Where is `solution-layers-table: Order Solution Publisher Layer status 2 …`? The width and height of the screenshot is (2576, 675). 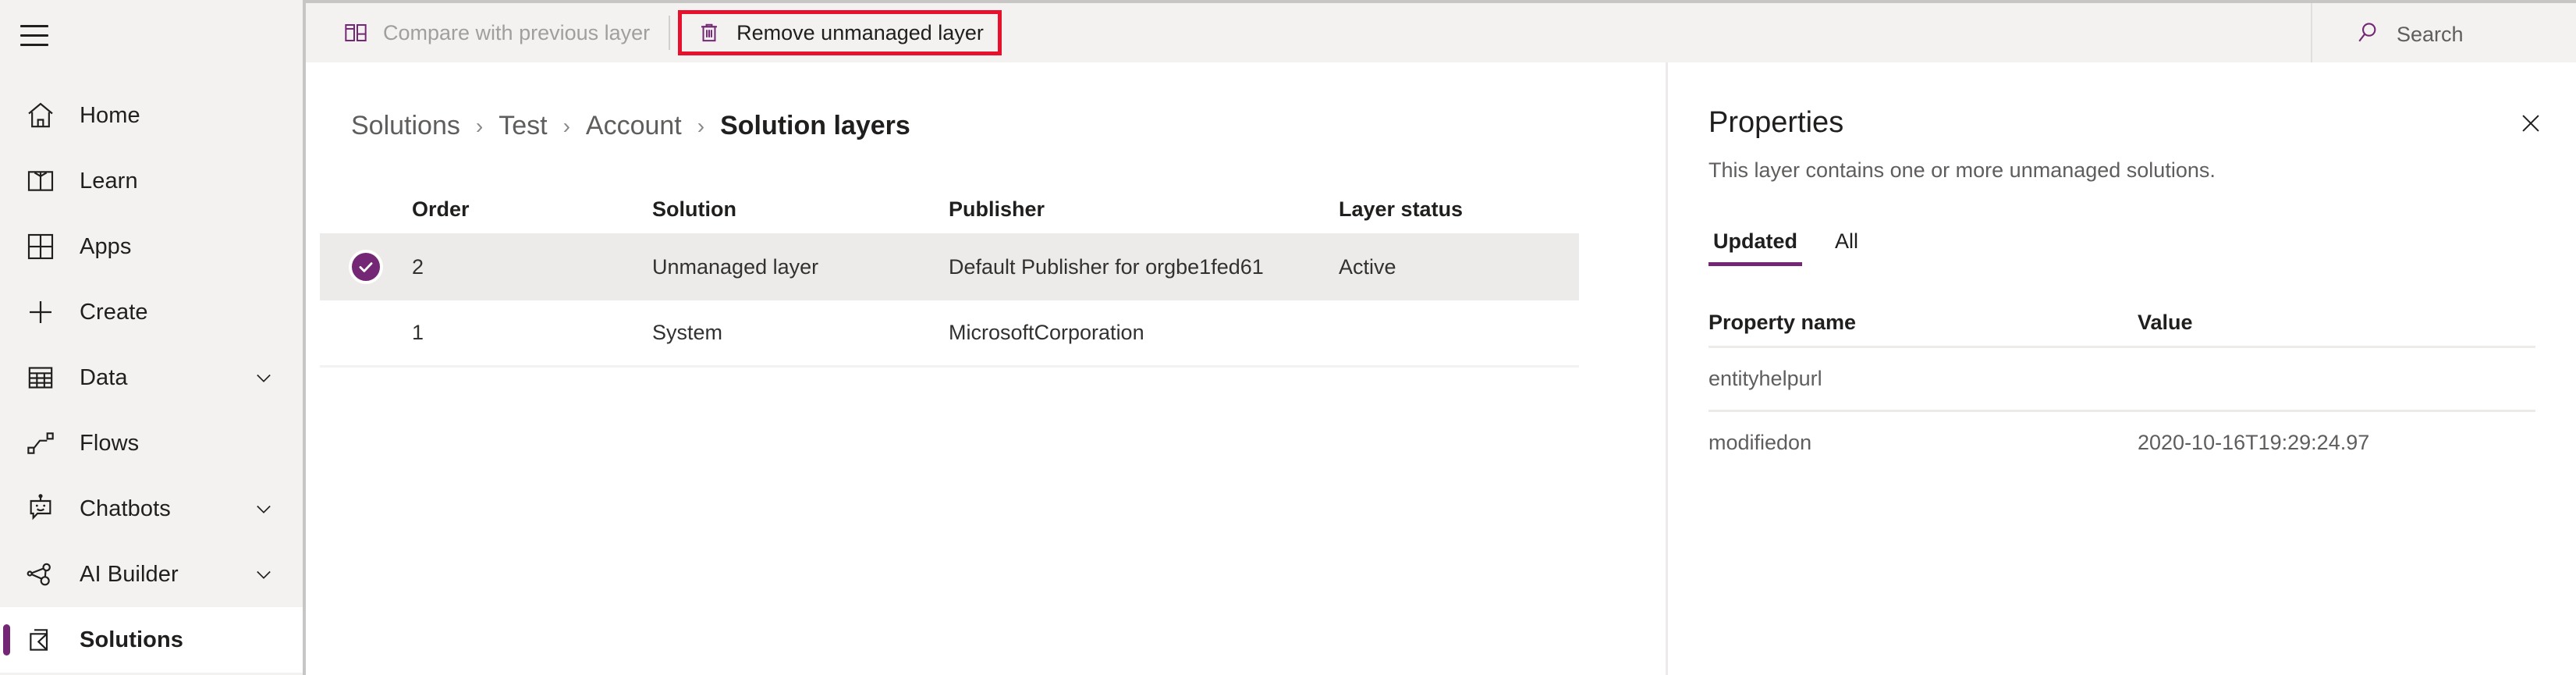
solution-layers-table: Order Solution Publisher Layer status 2 … is located at coordinates (949, 276).